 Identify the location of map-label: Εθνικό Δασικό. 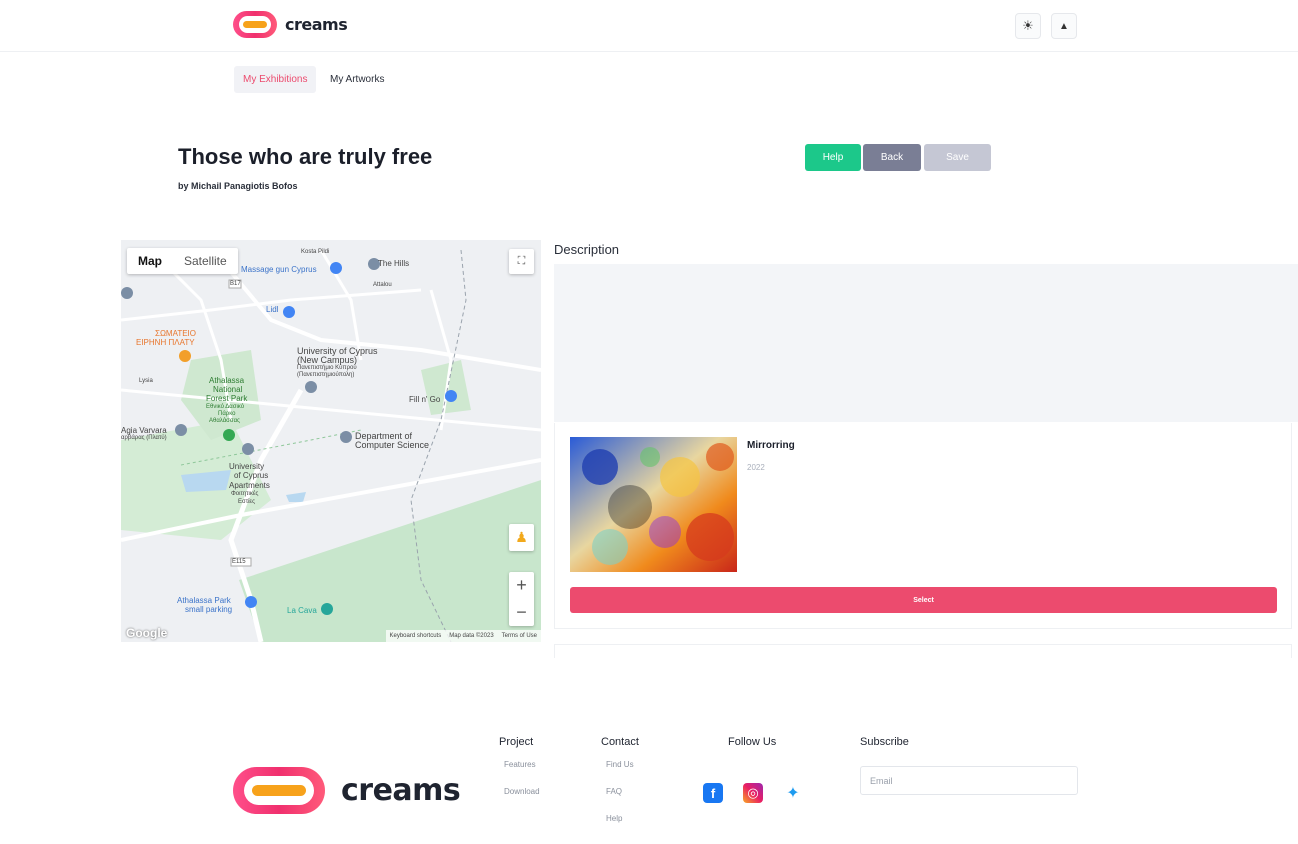
(225, 407).